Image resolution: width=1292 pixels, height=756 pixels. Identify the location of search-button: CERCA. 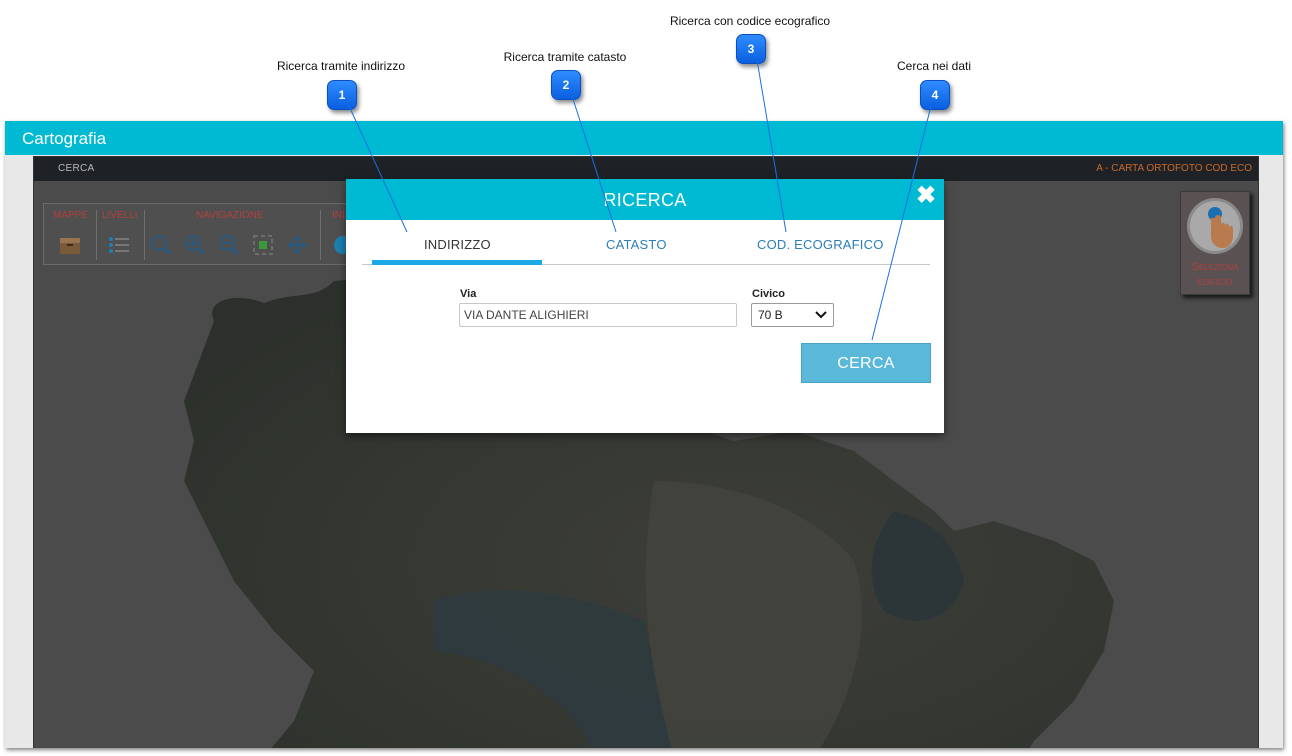
(866, 363).